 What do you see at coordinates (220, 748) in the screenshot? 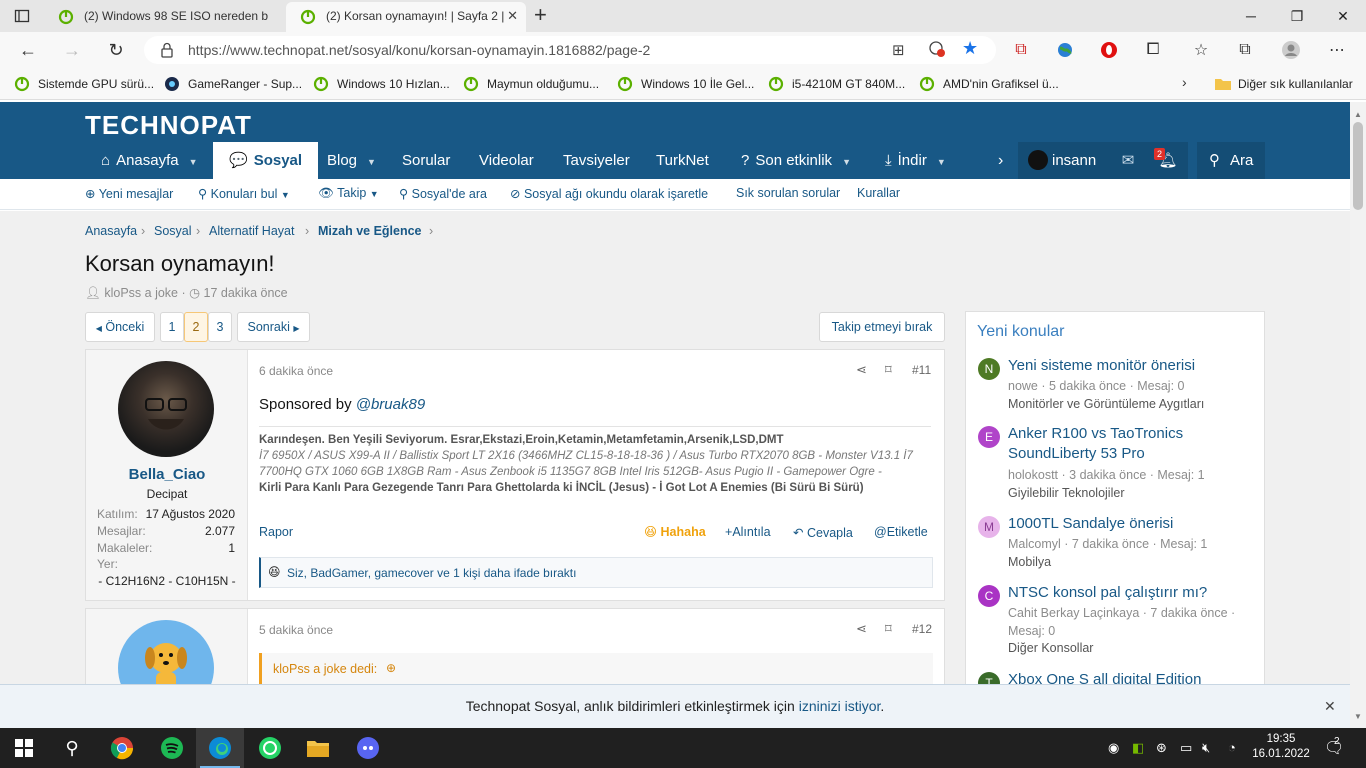
I see `edge-icon` at bounding box center [220, 748].